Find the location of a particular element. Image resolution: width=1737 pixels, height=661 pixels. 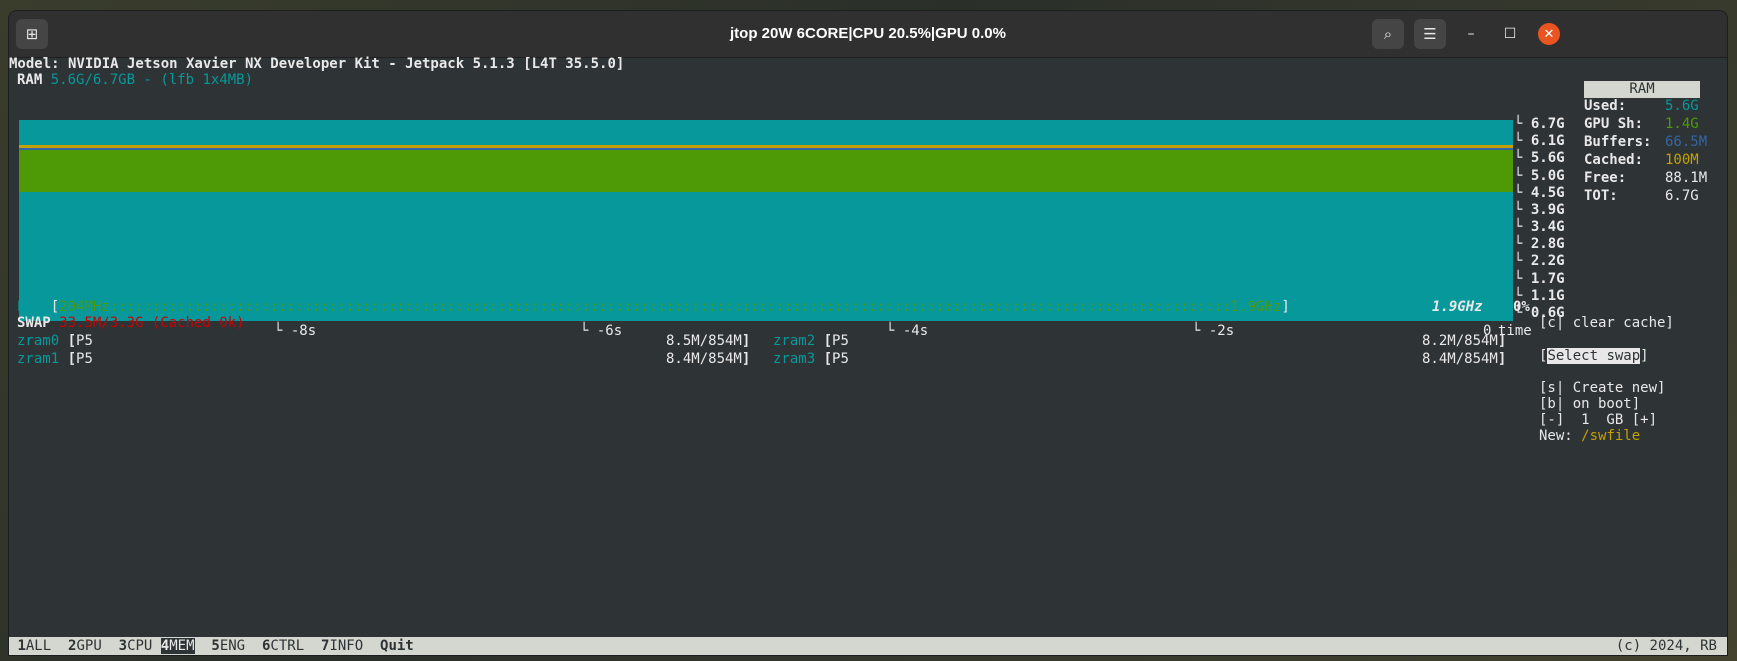

hamburger-menu-icon: ☰ is located at coordinates (1430, 34).